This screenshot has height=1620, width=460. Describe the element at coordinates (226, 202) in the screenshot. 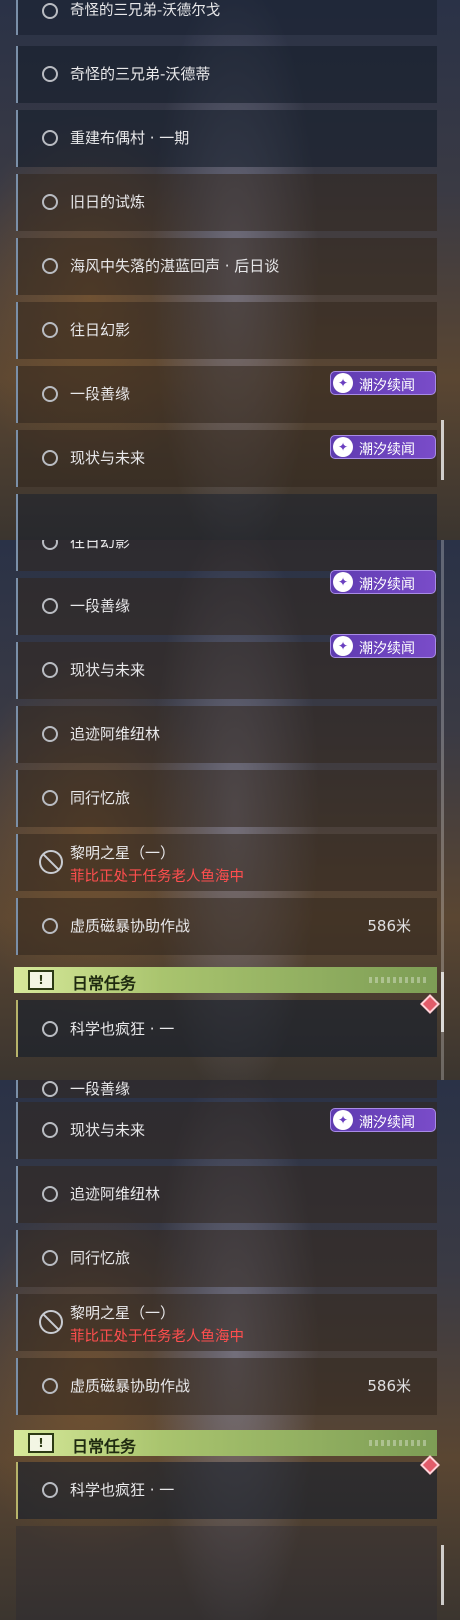

I see `quest-row: 旧日的试炼` at that location.